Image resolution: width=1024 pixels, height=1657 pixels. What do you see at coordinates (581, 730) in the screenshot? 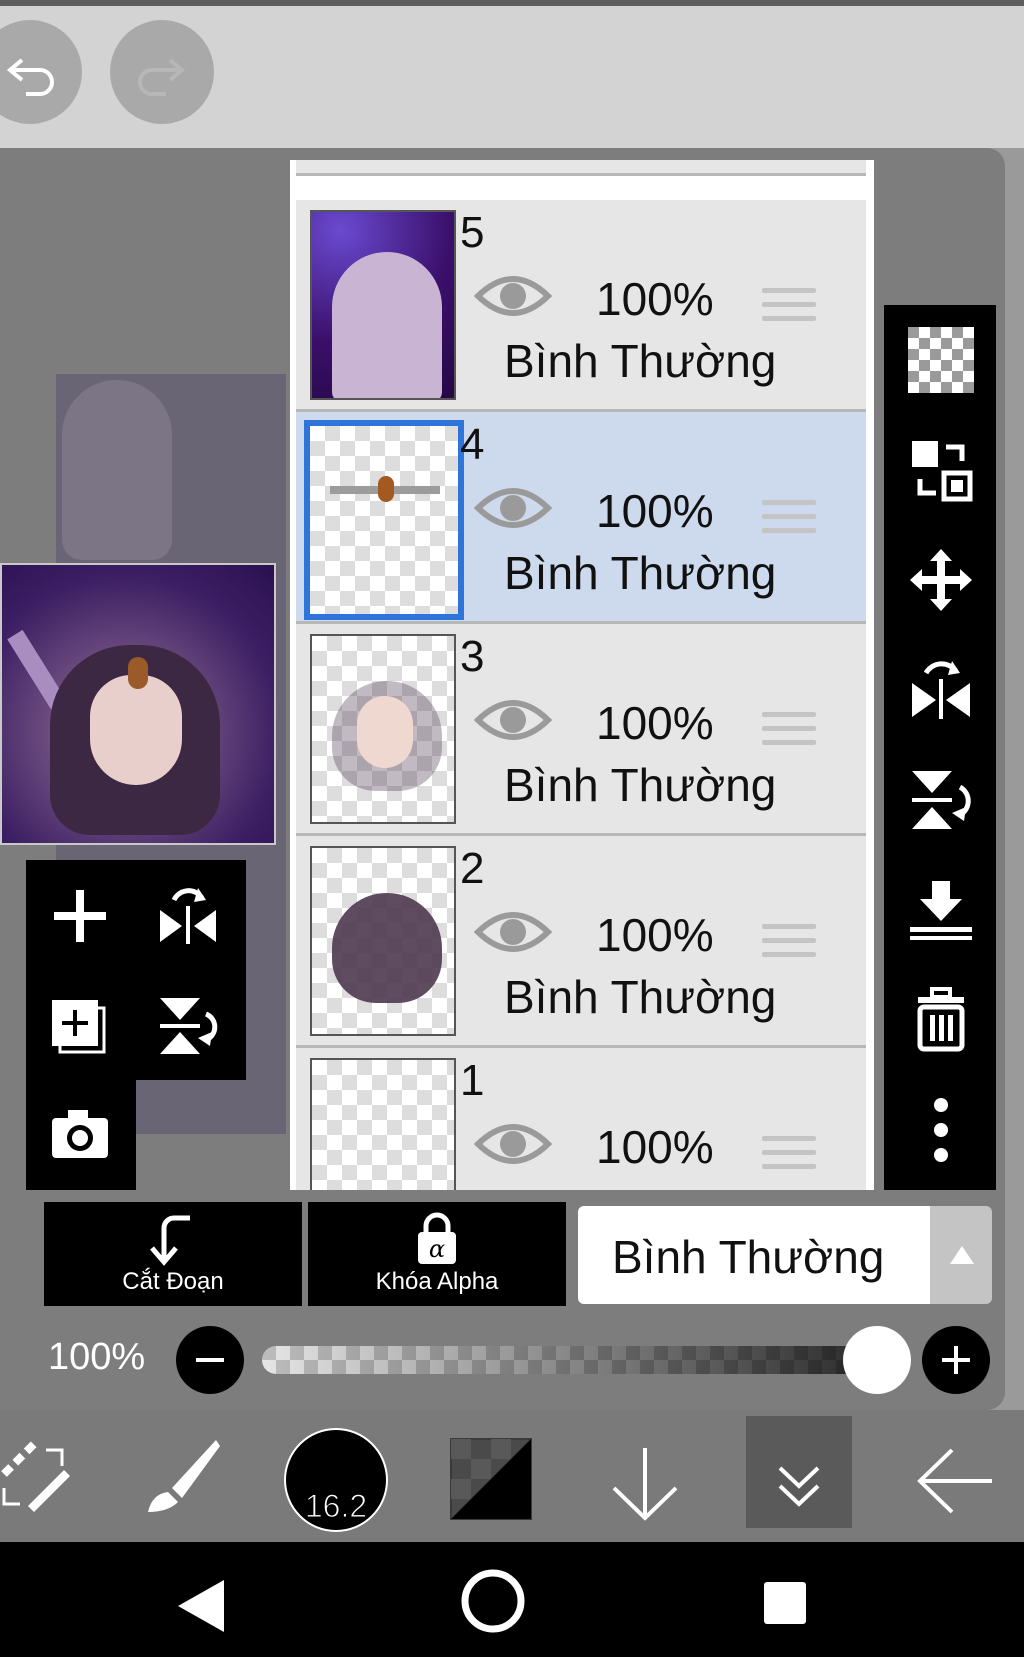
I see `layer-row: 3 100% Bình Thường` at bounding box center [581, 730].